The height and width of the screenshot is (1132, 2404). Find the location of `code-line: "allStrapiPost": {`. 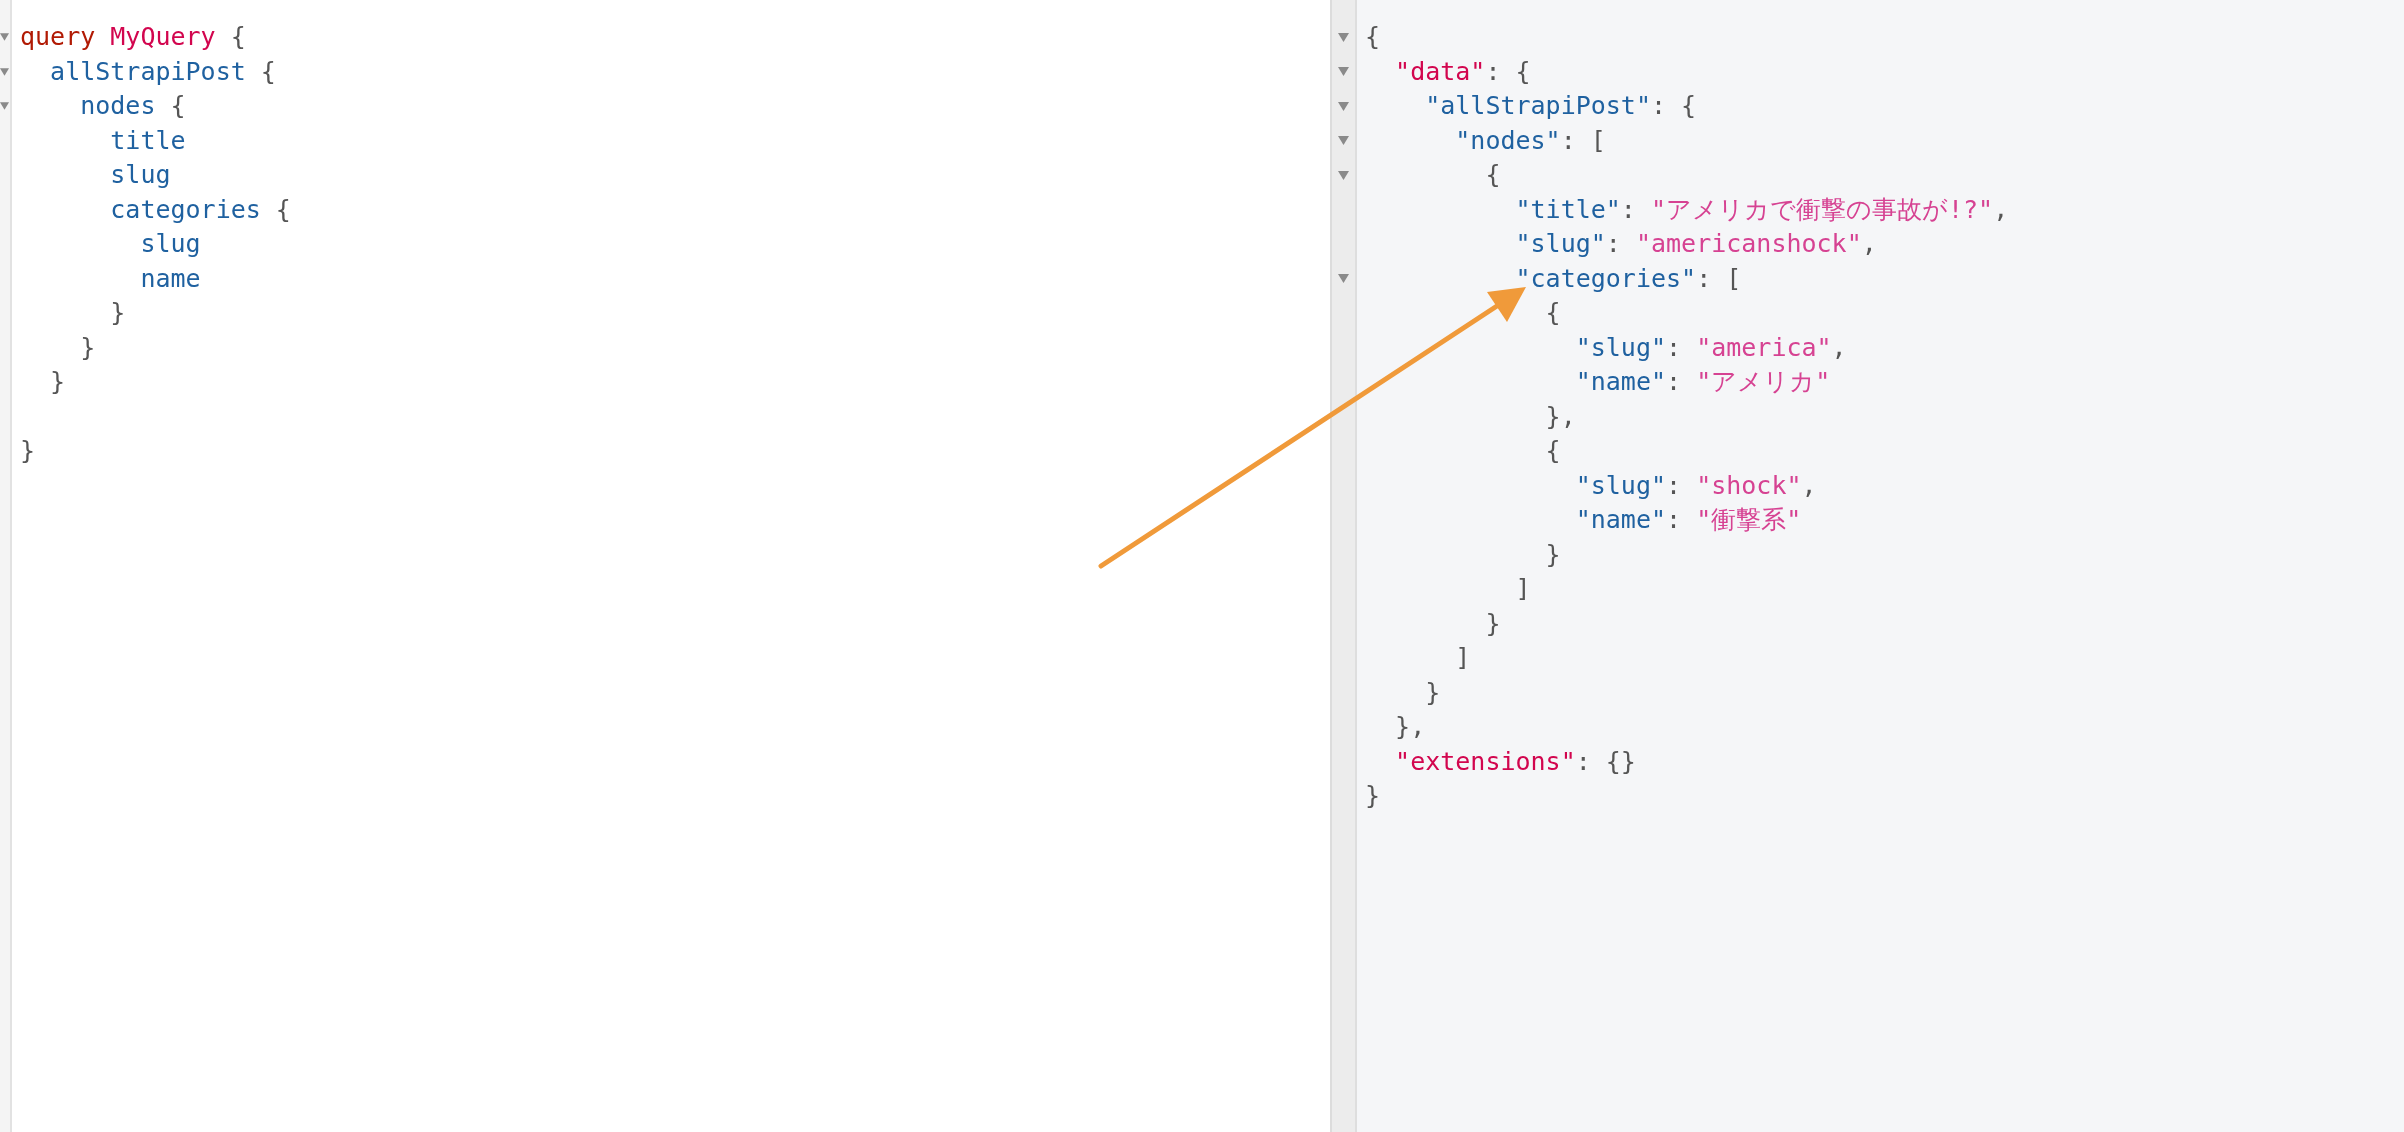

code-line: "allStrapiPost": { is located at coordinates (1561, 105).